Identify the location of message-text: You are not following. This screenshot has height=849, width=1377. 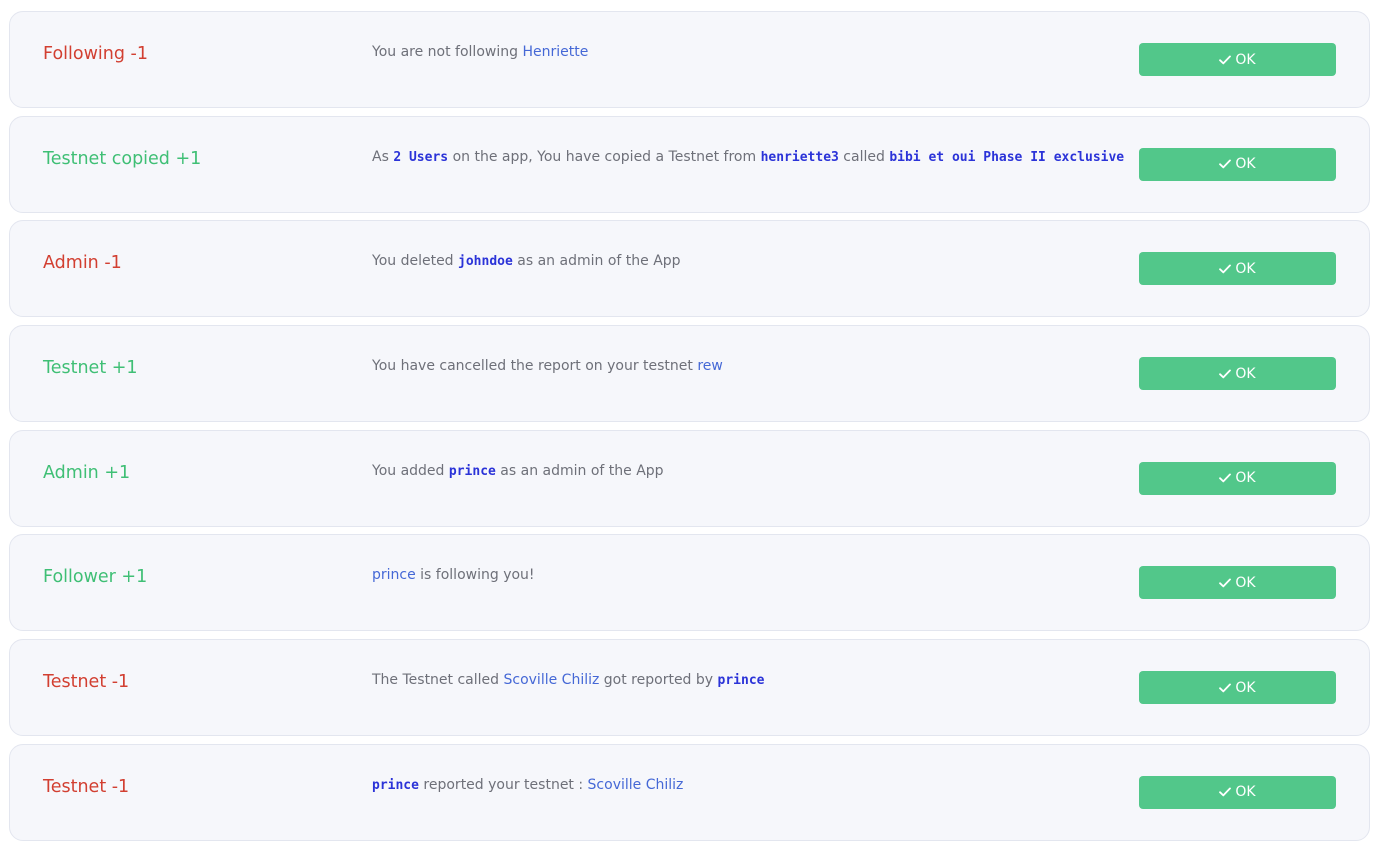
(447, 52).